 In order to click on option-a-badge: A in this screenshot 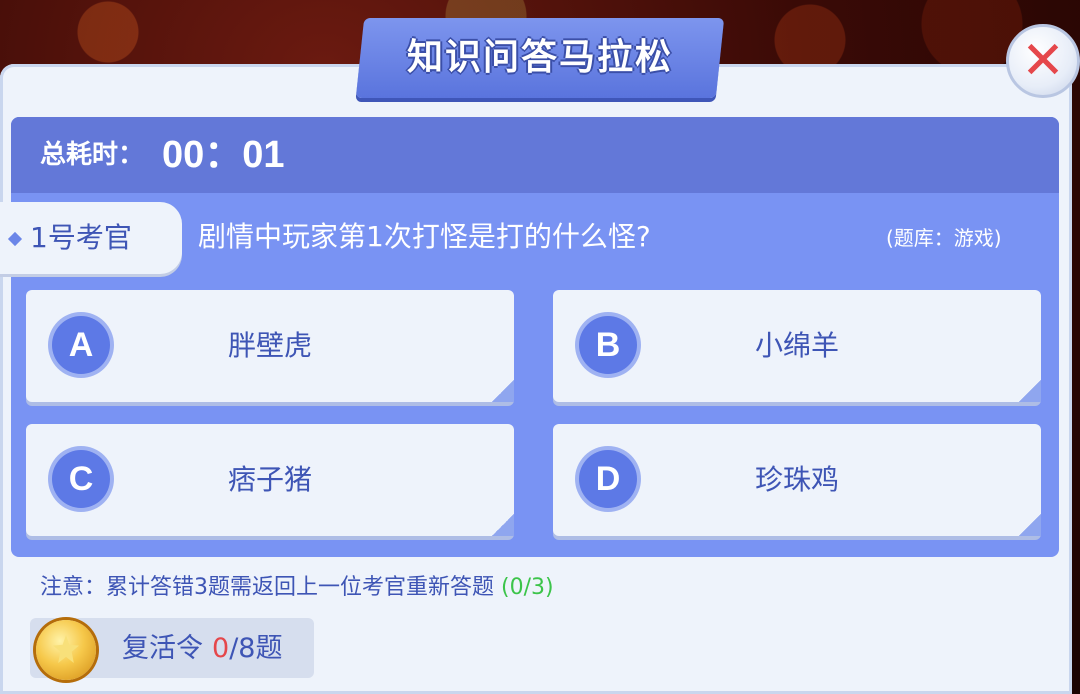, I will do `click(81, 345)`.